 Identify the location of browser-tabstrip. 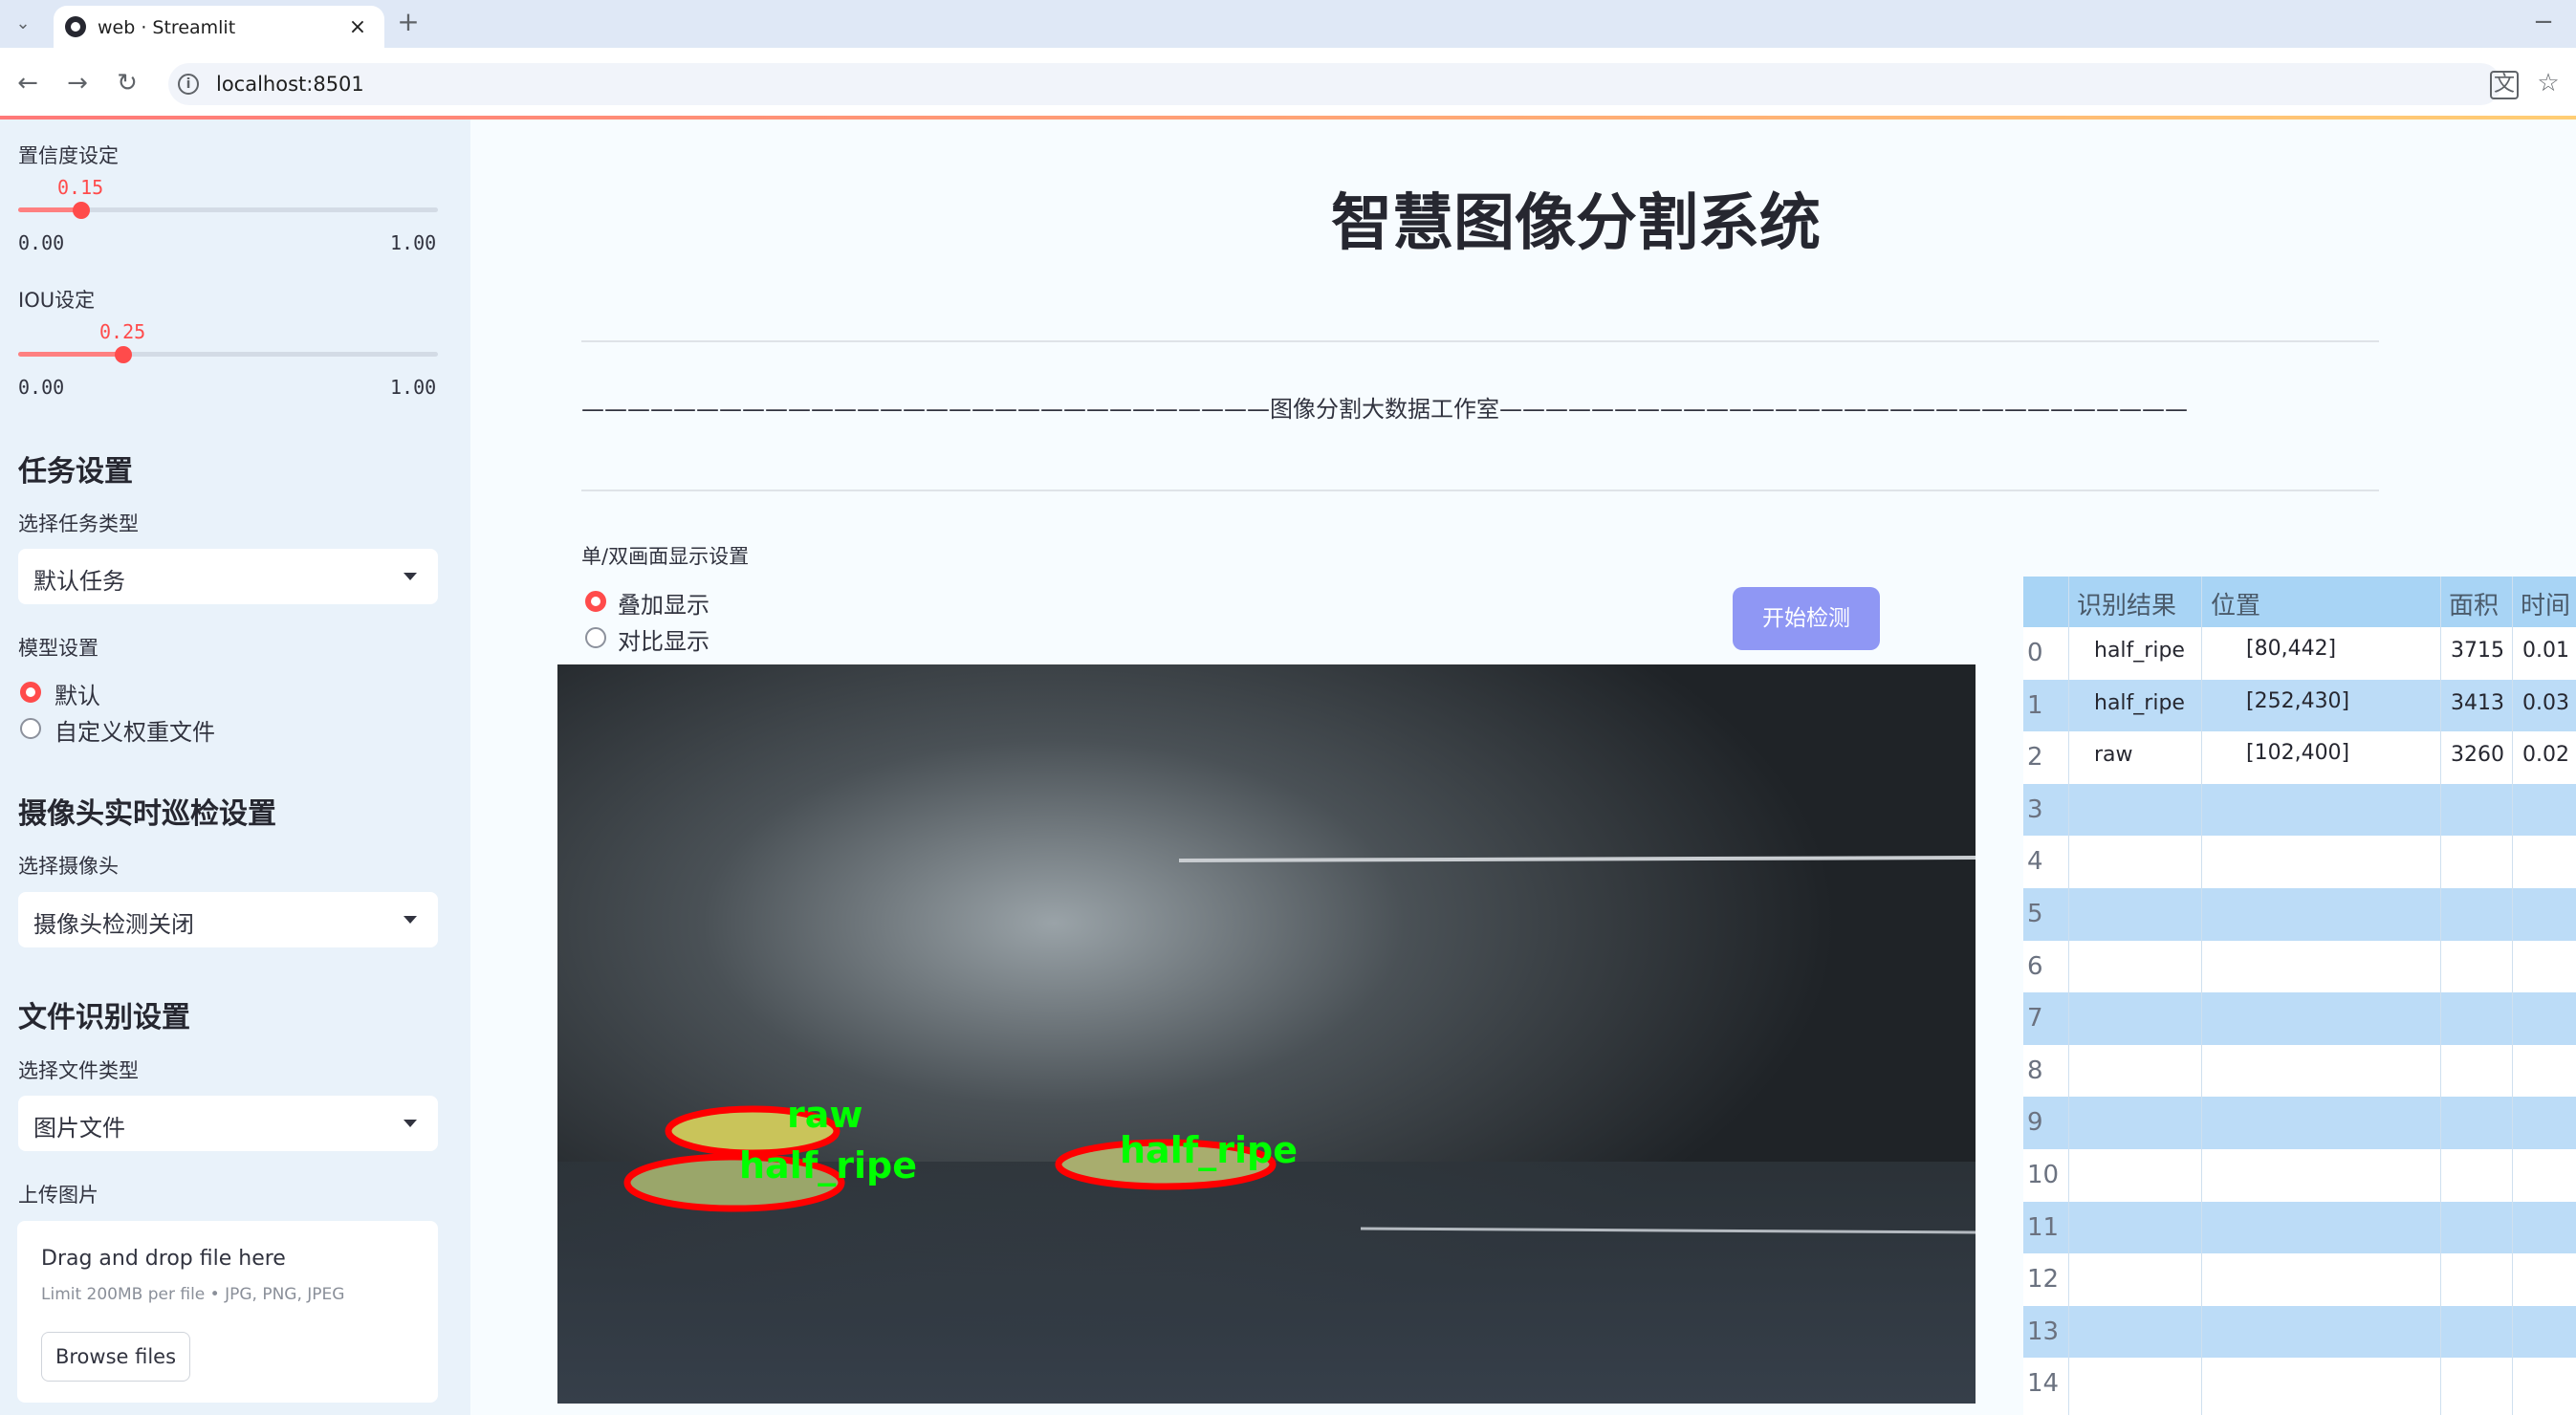
(1288, 24).